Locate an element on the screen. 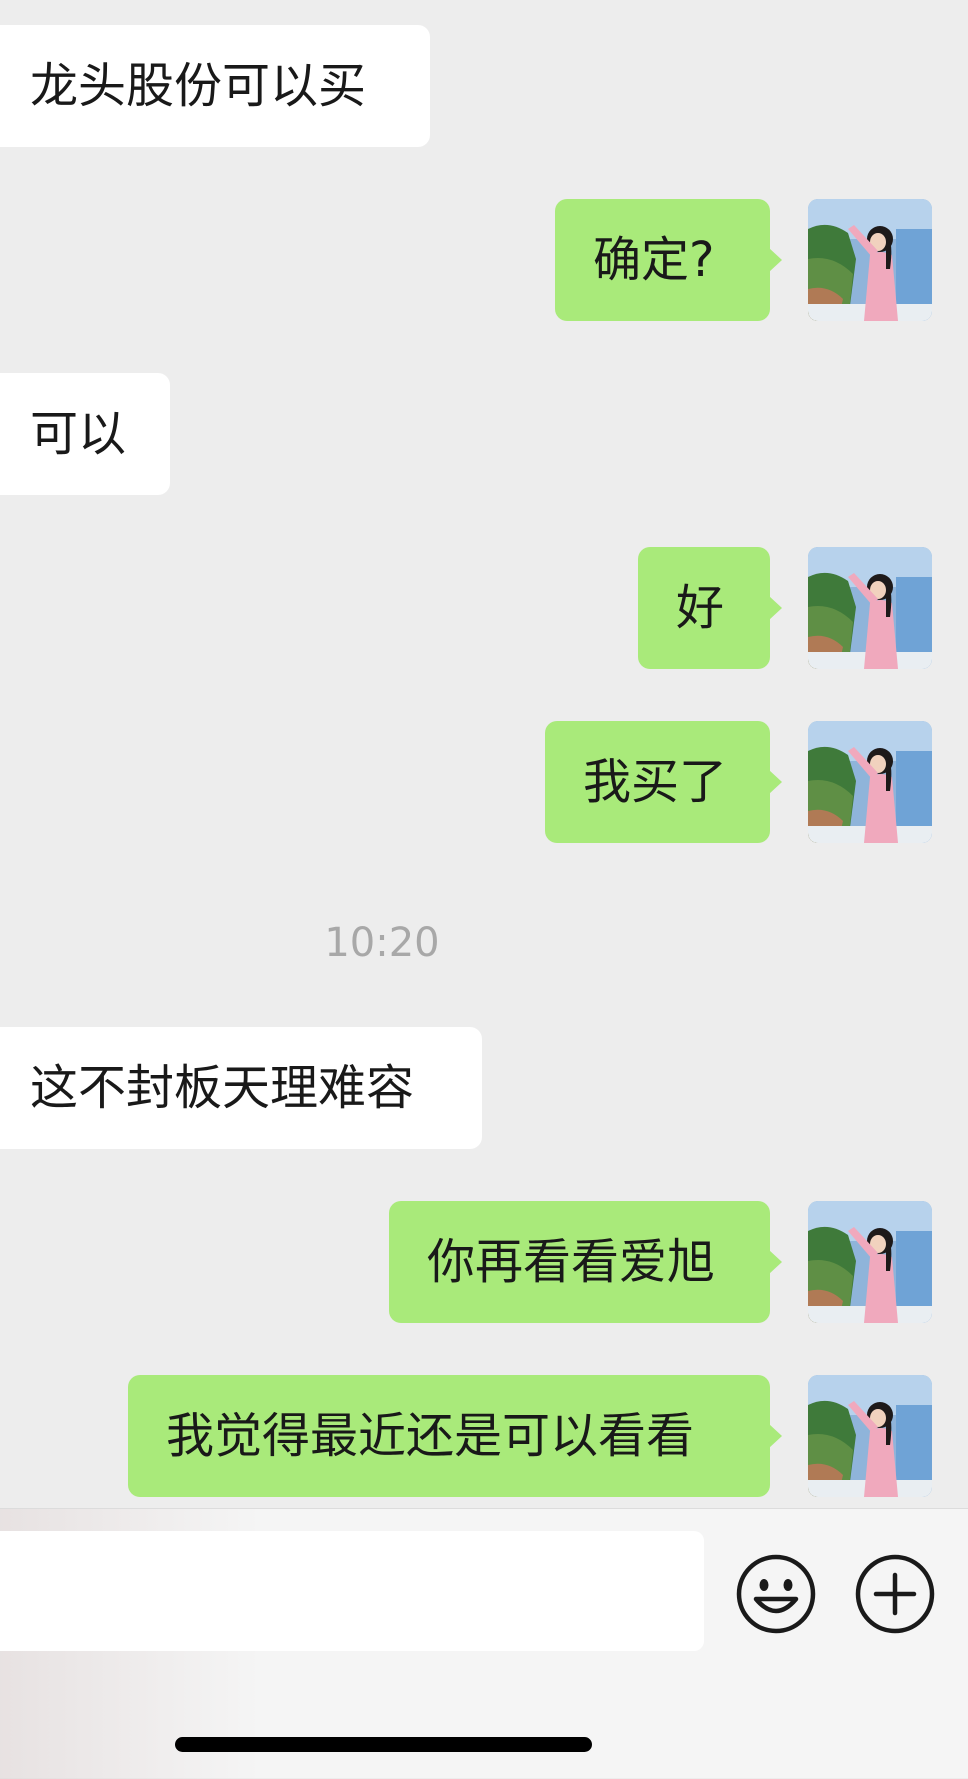  more-actions-button is located at coordinates (895, 1594).